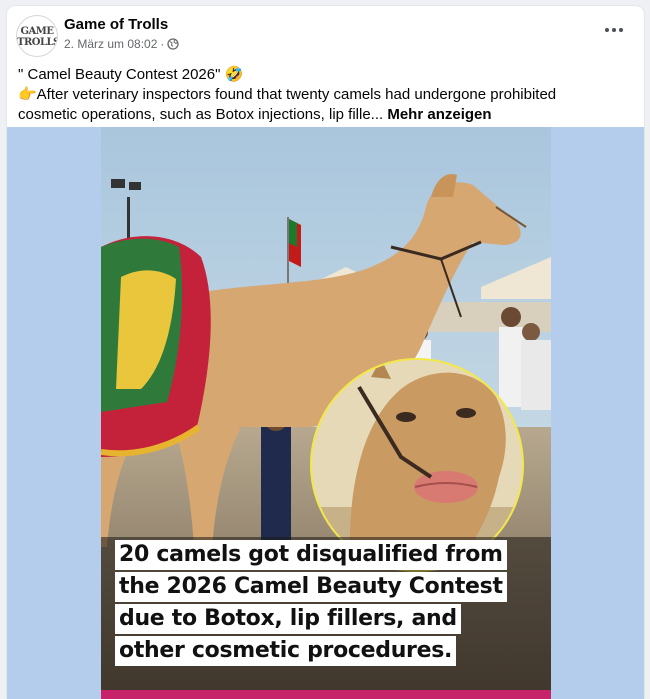 The image size is (650, 699). I want to click on post-meta: 2. März um 08:02 ·, so click(122, 44).